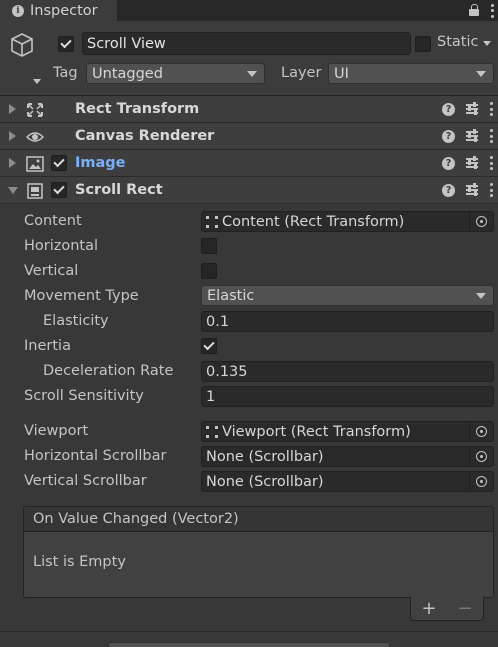 This screenshot has width=498, height=647. What do you see at coordinates (423, 44) in the screenshot?
I see `static-checkbox` at bounding box center [423, 44].